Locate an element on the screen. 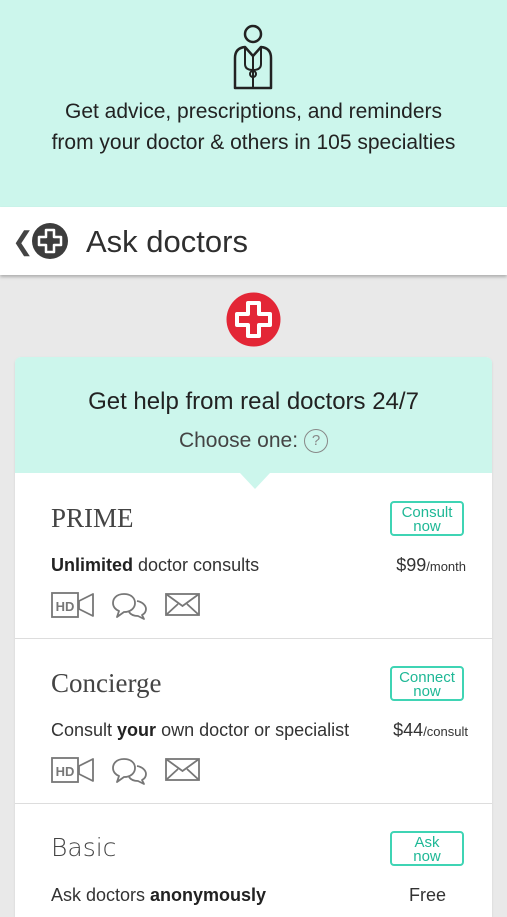  brand-cross-logo-icon is located at coordinates (253, 319).